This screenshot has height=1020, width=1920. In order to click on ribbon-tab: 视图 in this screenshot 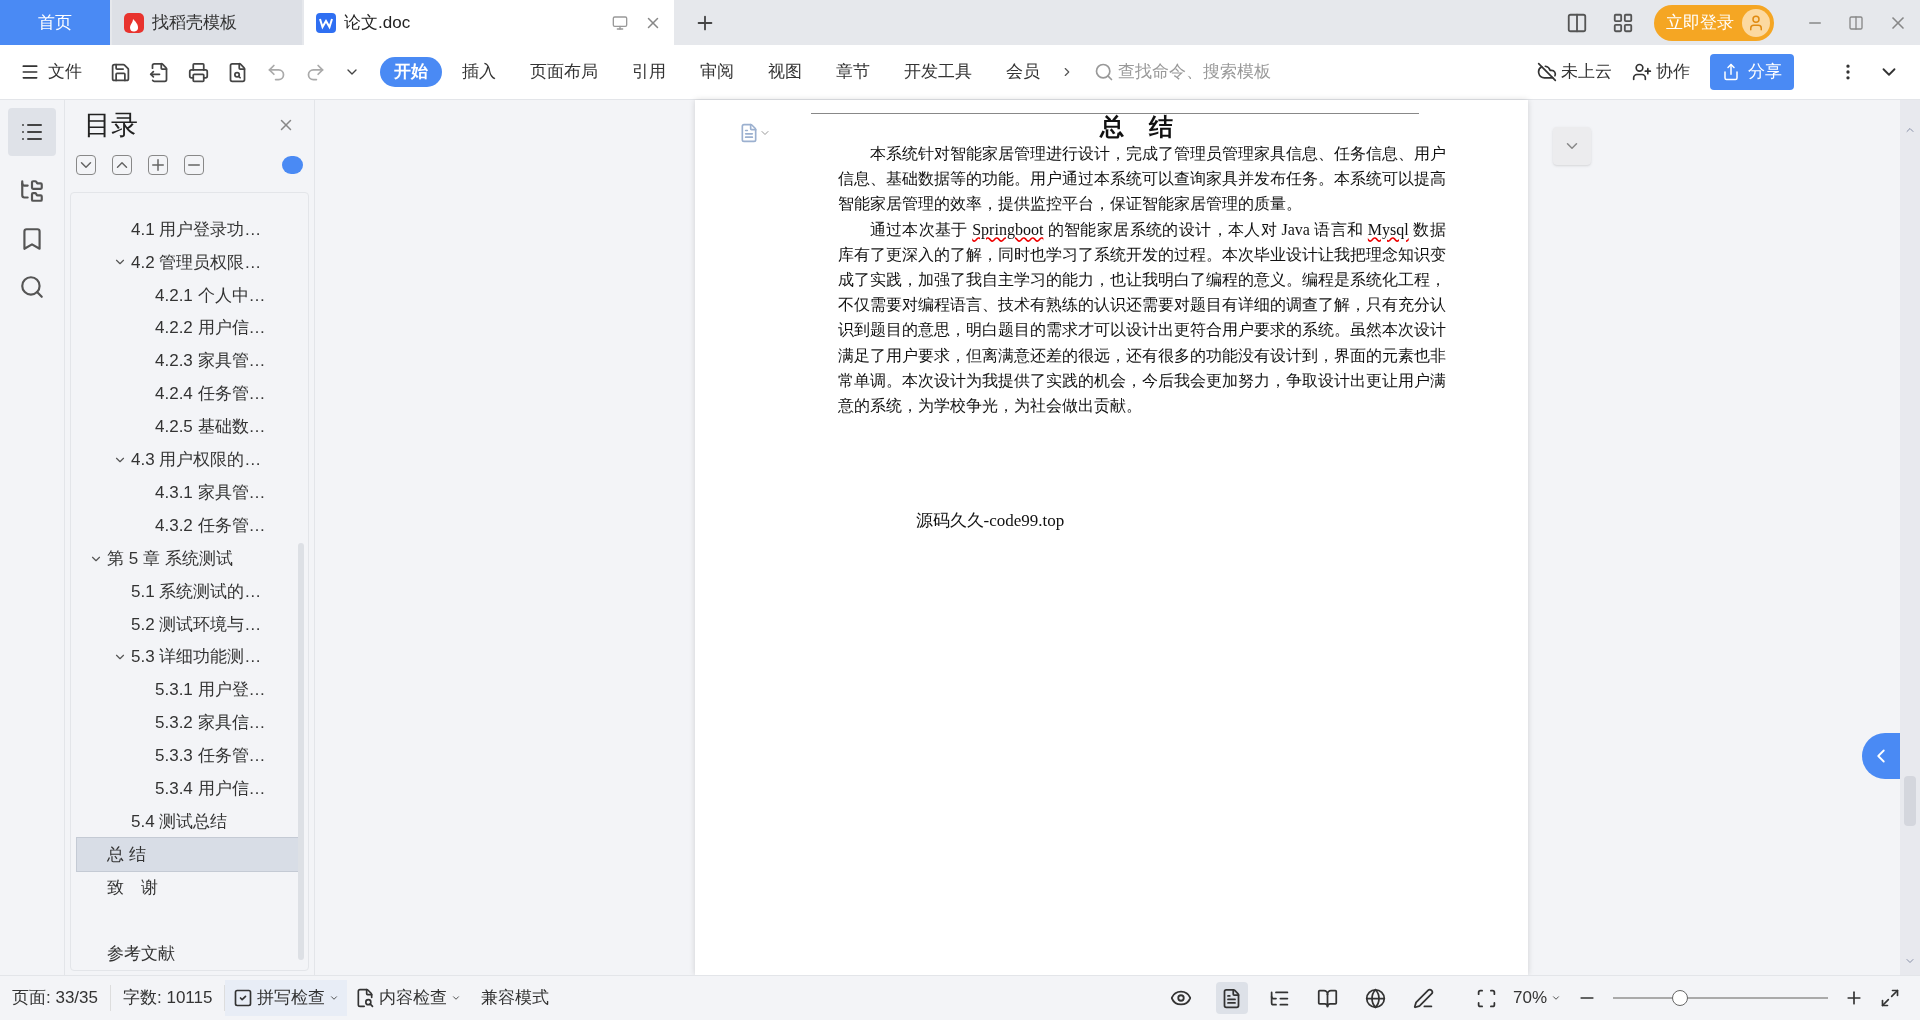, I will do `click(785, 72)`.